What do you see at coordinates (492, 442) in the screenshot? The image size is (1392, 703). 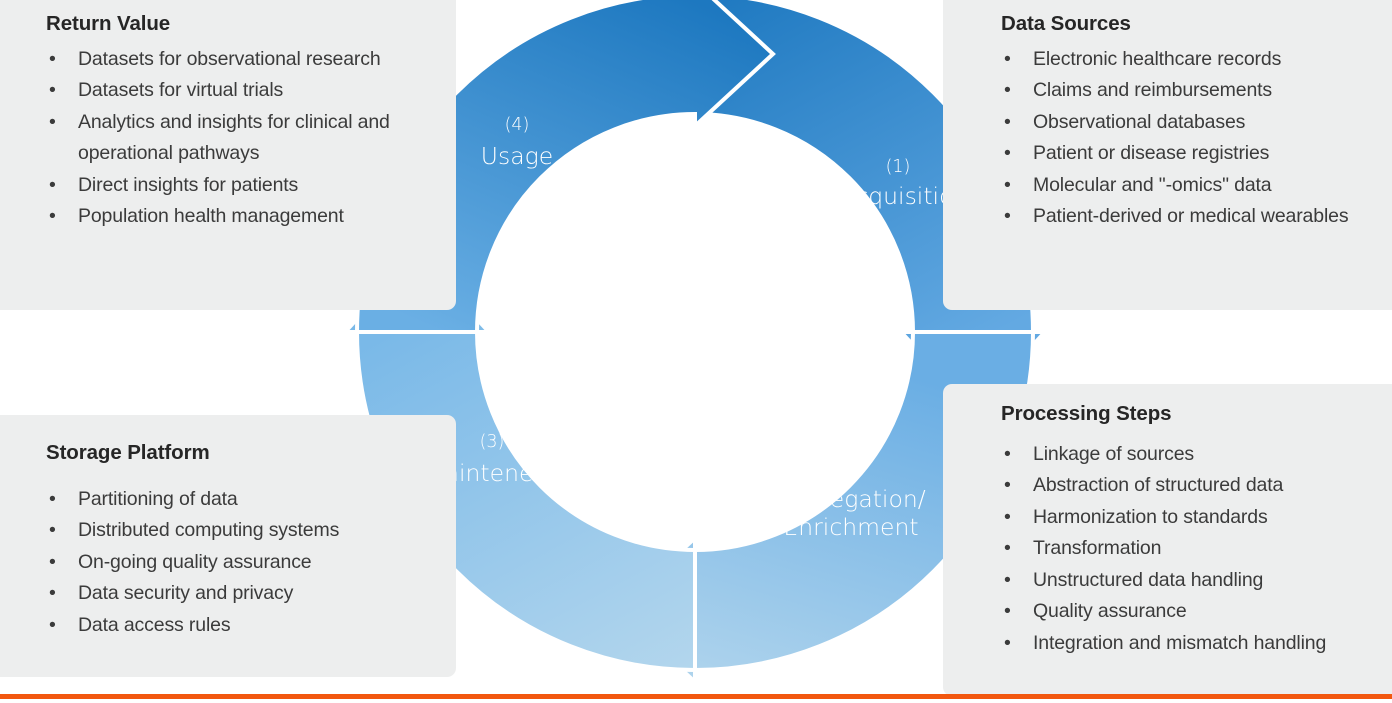 I see `cycle-label-maintenance-number: (3)` at bounding box center [492, 442].